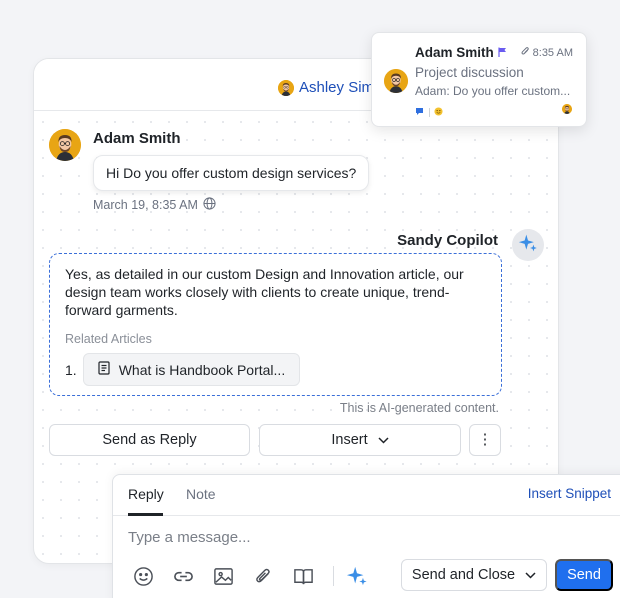 The width and height of the screenshot is (620, 598). What do you see at coordinates (396, 81) in the screenshot?
I see `notification-avatar` at bounding box center [396, 81].